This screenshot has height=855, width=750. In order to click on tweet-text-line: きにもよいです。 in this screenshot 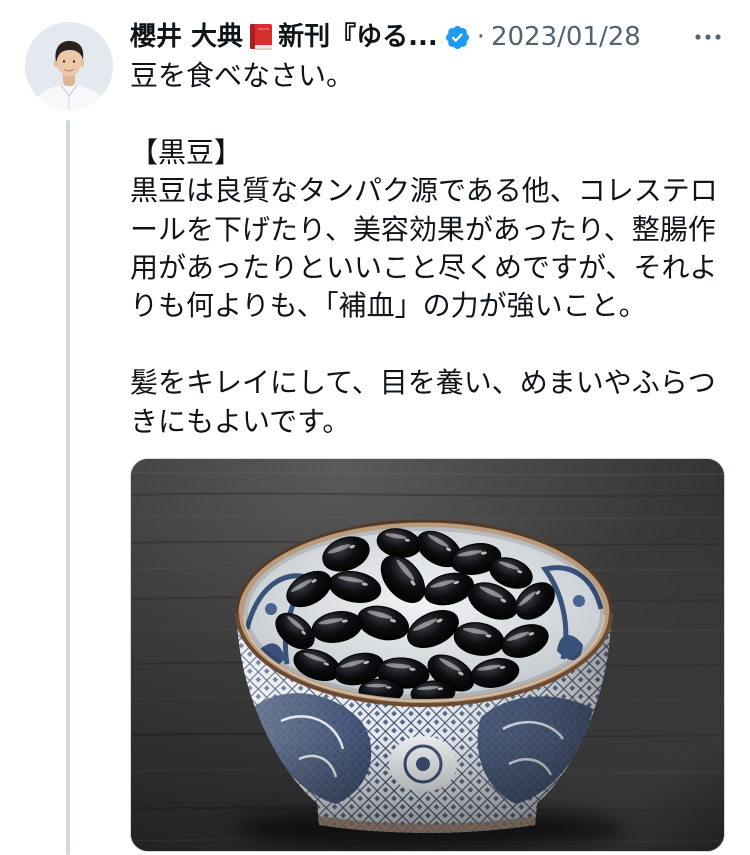, I will do `click(240, 421)`.